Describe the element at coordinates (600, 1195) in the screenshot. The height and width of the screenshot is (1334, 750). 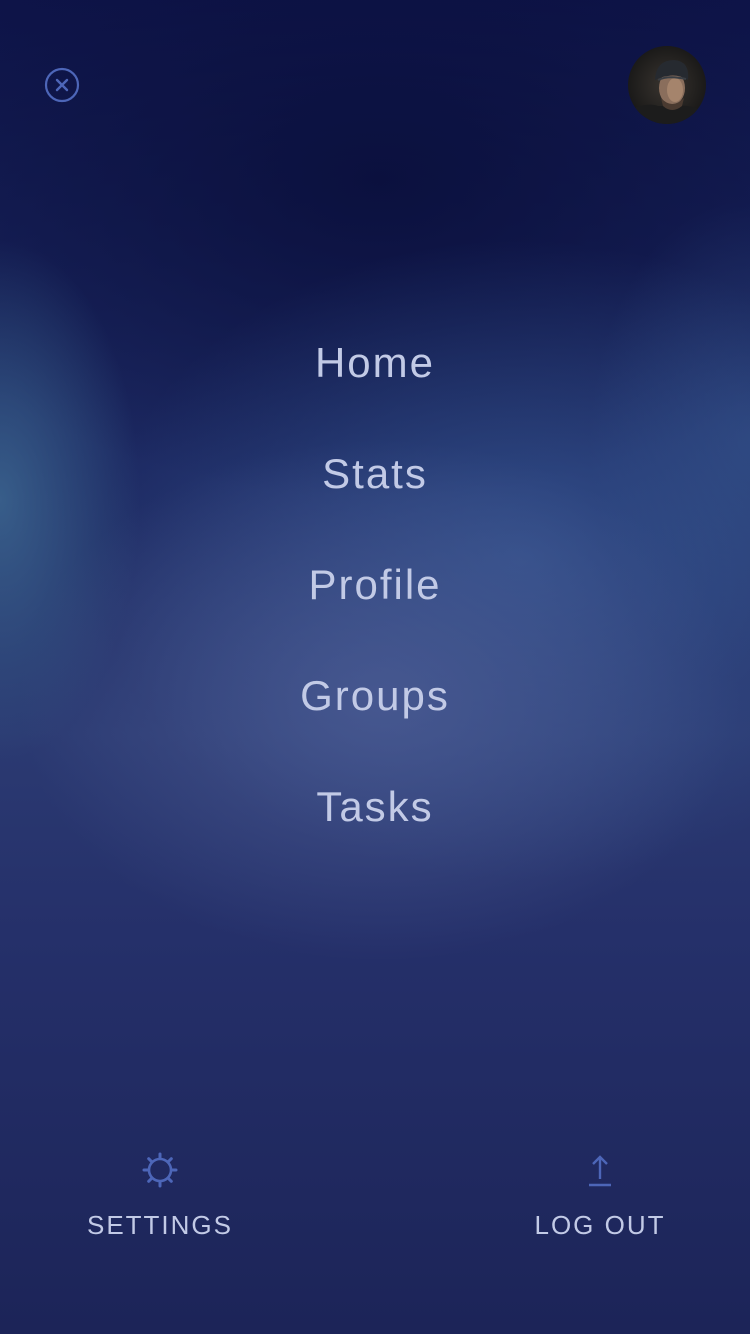
I see `logout-button: LOG OUT` at that location.